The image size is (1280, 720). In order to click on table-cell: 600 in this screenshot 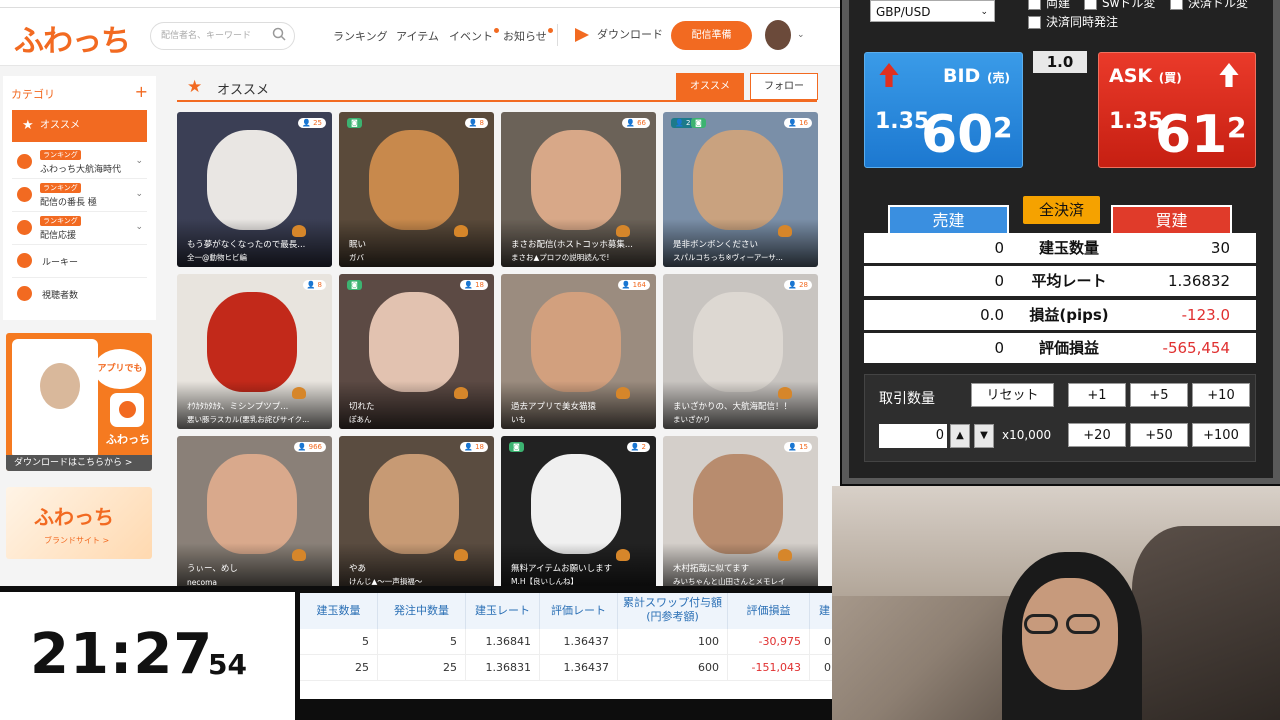, I will do `click(673, 668)`.